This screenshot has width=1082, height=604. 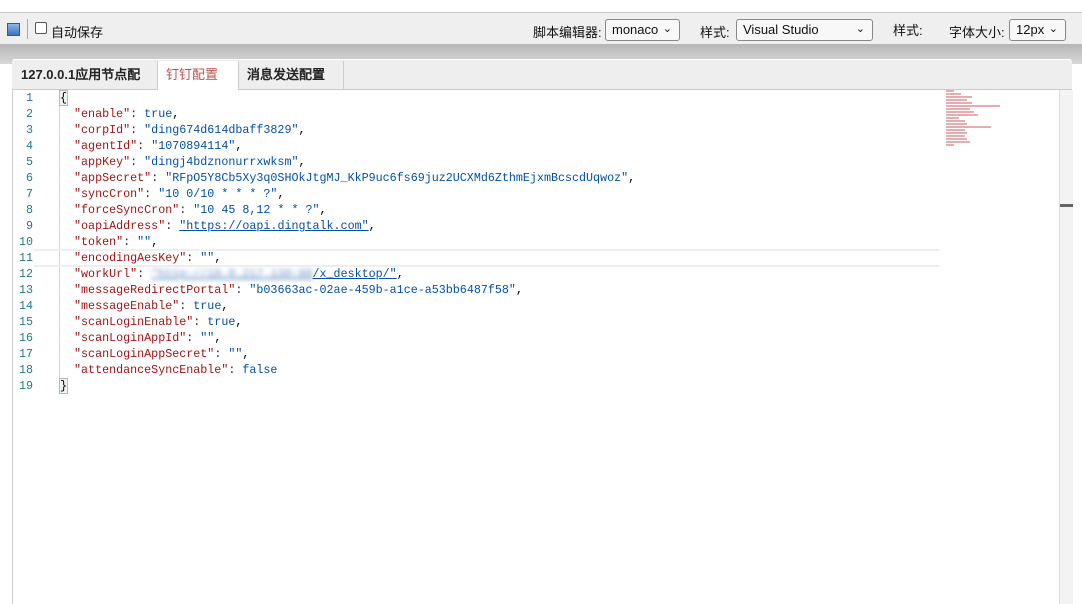 What do you see at coordinates (1066, 205) in the screenshot?
I see `scrollbar-marker` at bounding box center [1066, 205].